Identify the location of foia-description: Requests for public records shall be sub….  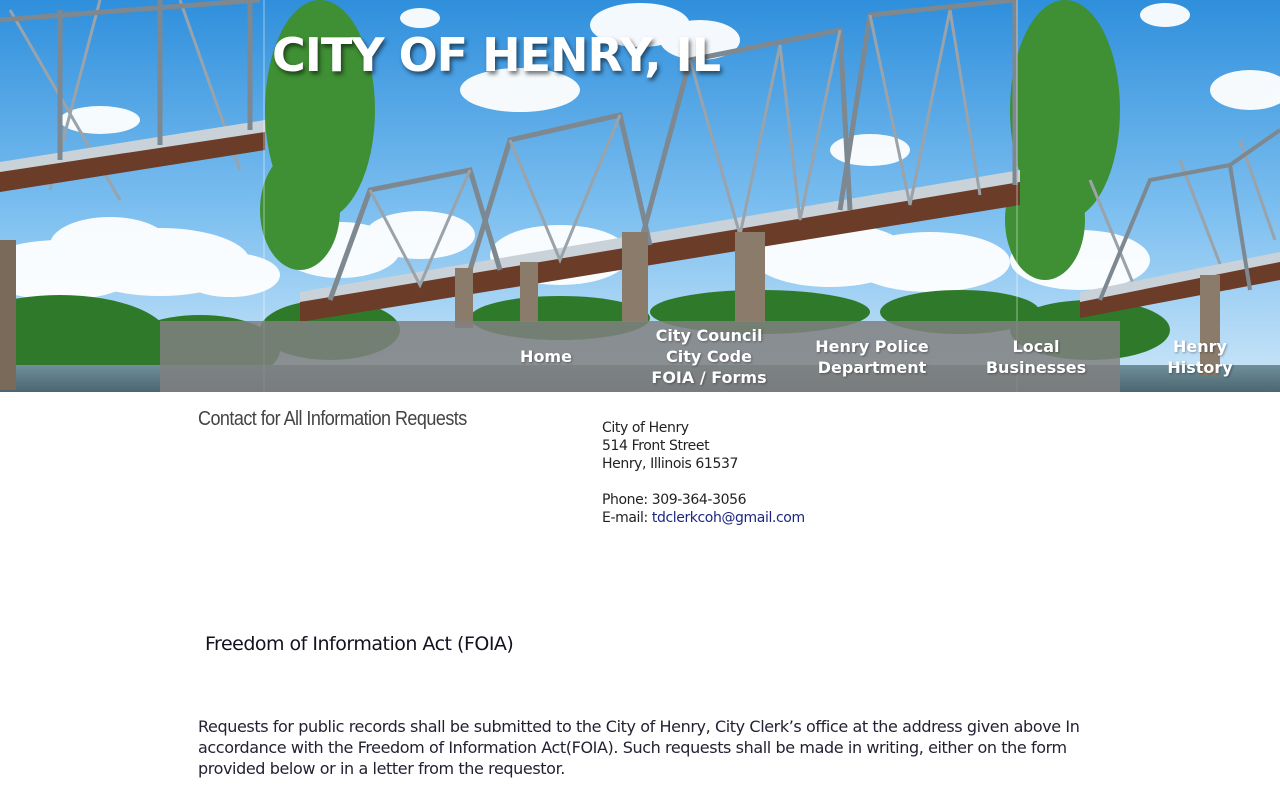
(639, 747).